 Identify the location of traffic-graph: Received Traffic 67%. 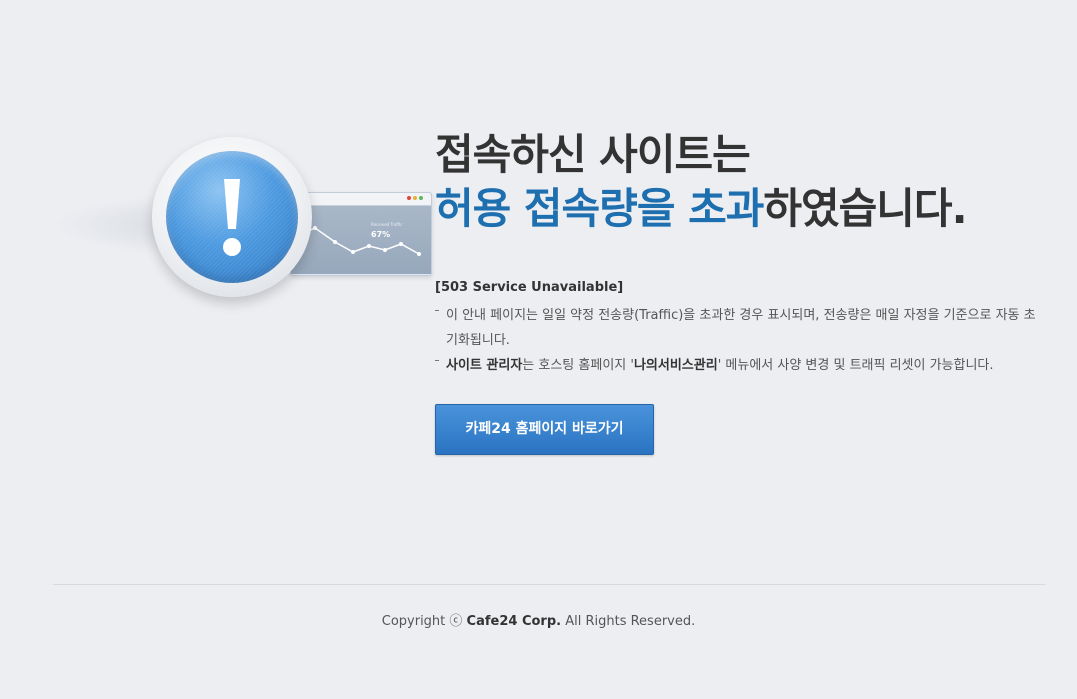
(361, 240).